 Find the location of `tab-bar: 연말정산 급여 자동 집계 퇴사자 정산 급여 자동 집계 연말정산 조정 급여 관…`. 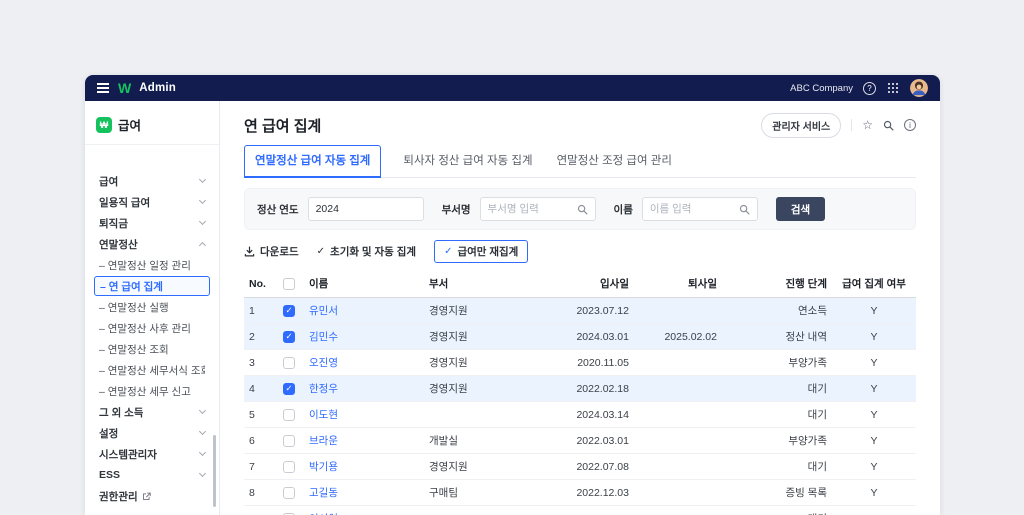

tab-bar: 연말정산 급여 자동 집계 퇴사자 정산 급여 자동 집계 연말정산 조정 급여 관… is located at coordinates (580, 161).